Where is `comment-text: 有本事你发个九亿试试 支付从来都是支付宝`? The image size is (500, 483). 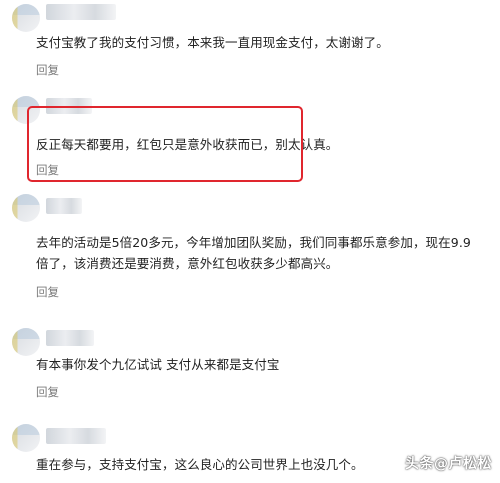 comment-text: 有本事你发个九亿试试 支付从来都是支付宝 is located at coordinates (158, 364).